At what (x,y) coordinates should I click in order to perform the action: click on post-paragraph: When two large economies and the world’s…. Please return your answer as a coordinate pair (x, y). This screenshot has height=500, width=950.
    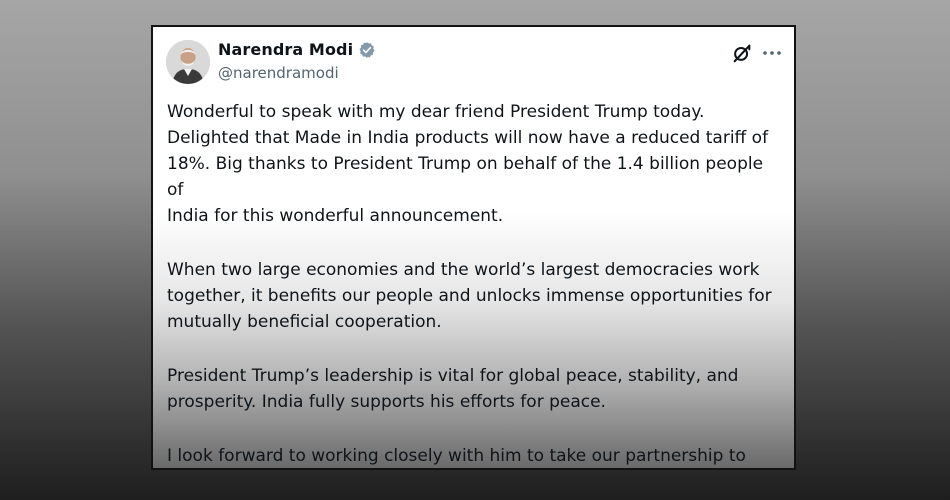
    Looking at the image, I should click on (469, 296).